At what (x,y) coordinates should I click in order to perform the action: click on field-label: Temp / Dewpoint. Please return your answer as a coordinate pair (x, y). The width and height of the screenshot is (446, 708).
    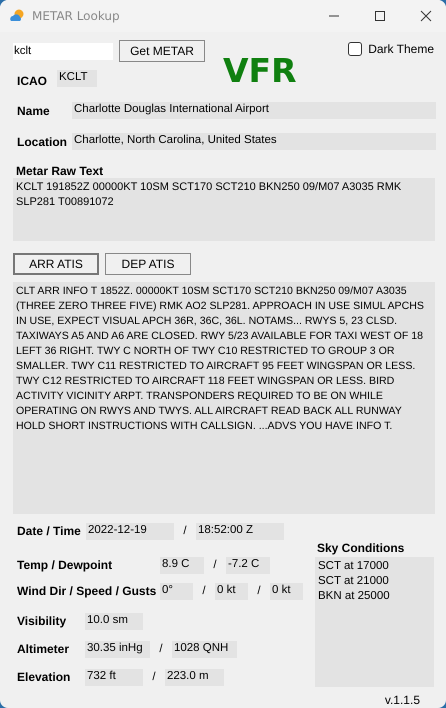
    Looking at the image, I should click on (65, 565).